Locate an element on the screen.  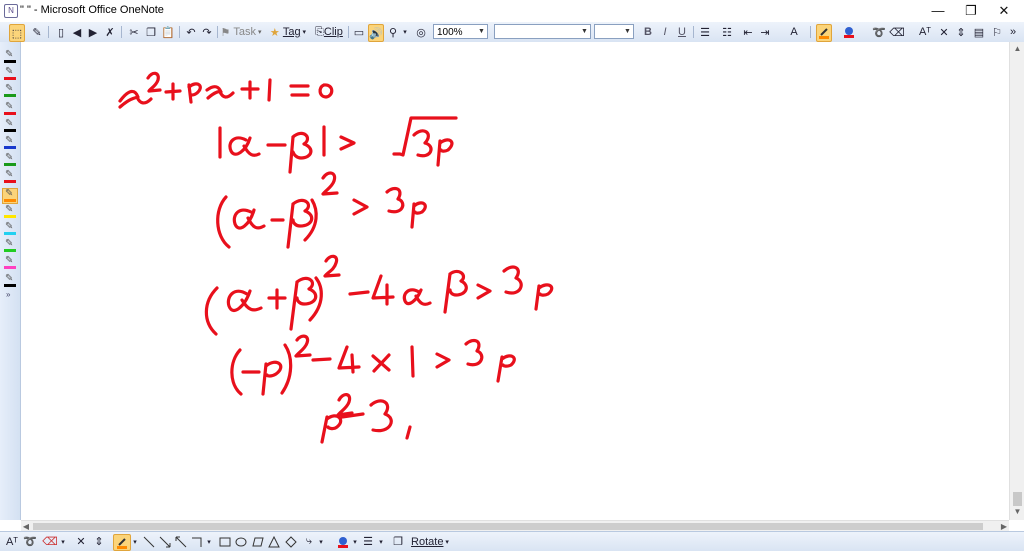
pen-swatch-14: ✎ is located at coordinates (10, 280).